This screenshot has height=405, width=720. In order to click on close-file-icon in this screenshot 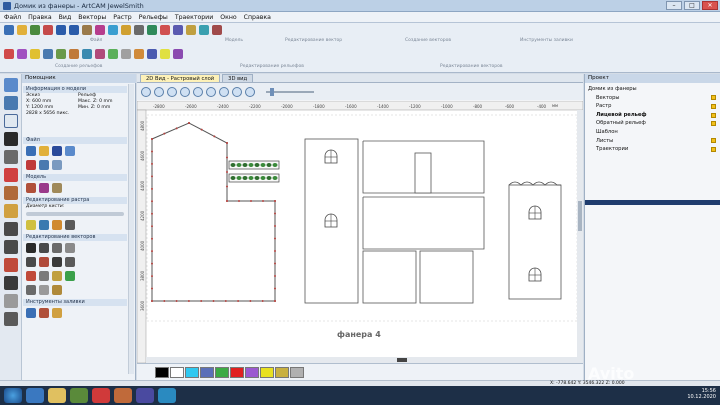, I will do `click(48, 30)`.